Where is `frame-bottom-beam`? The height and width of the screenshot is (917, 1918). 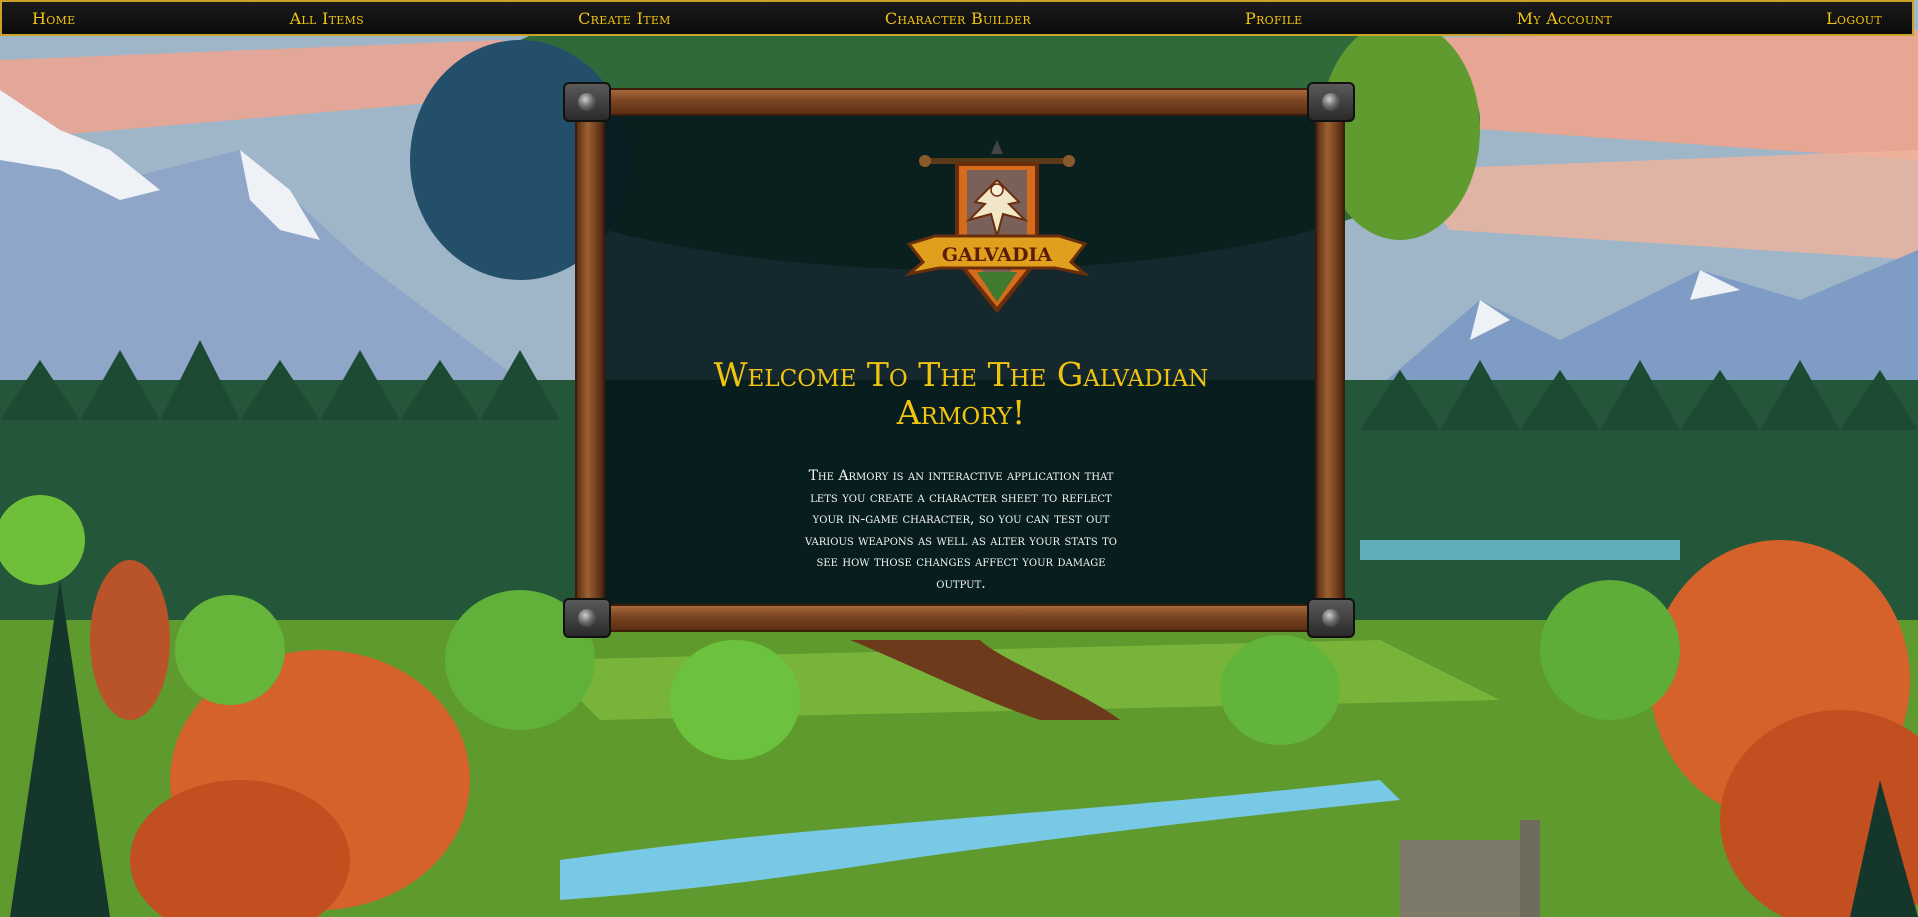 frame-bottom-beam is located at coordinates (960, 618).